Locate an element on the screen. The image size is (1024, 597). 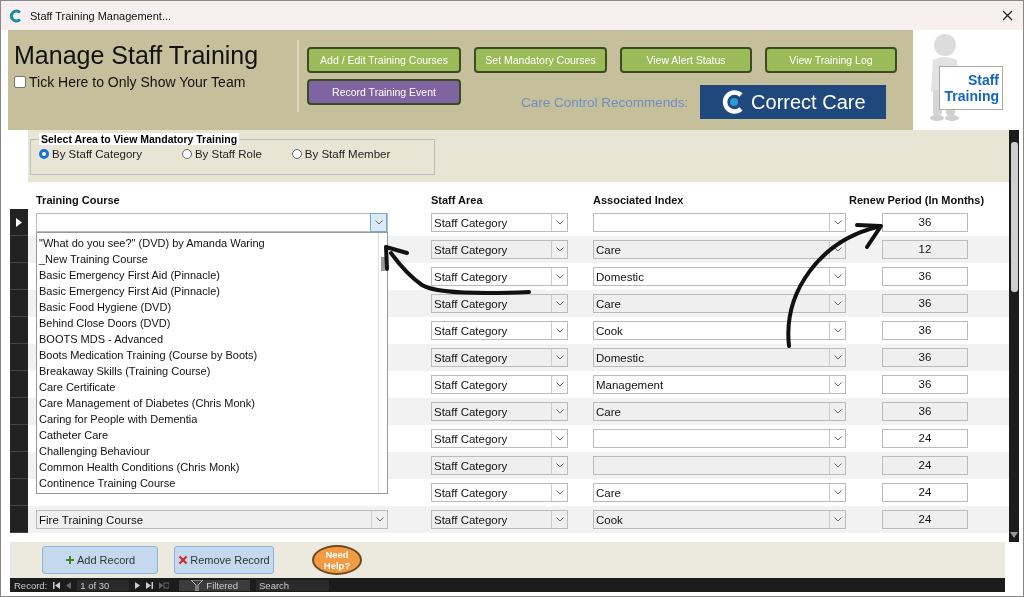
filter-icon is located at coordinates (197, 585).